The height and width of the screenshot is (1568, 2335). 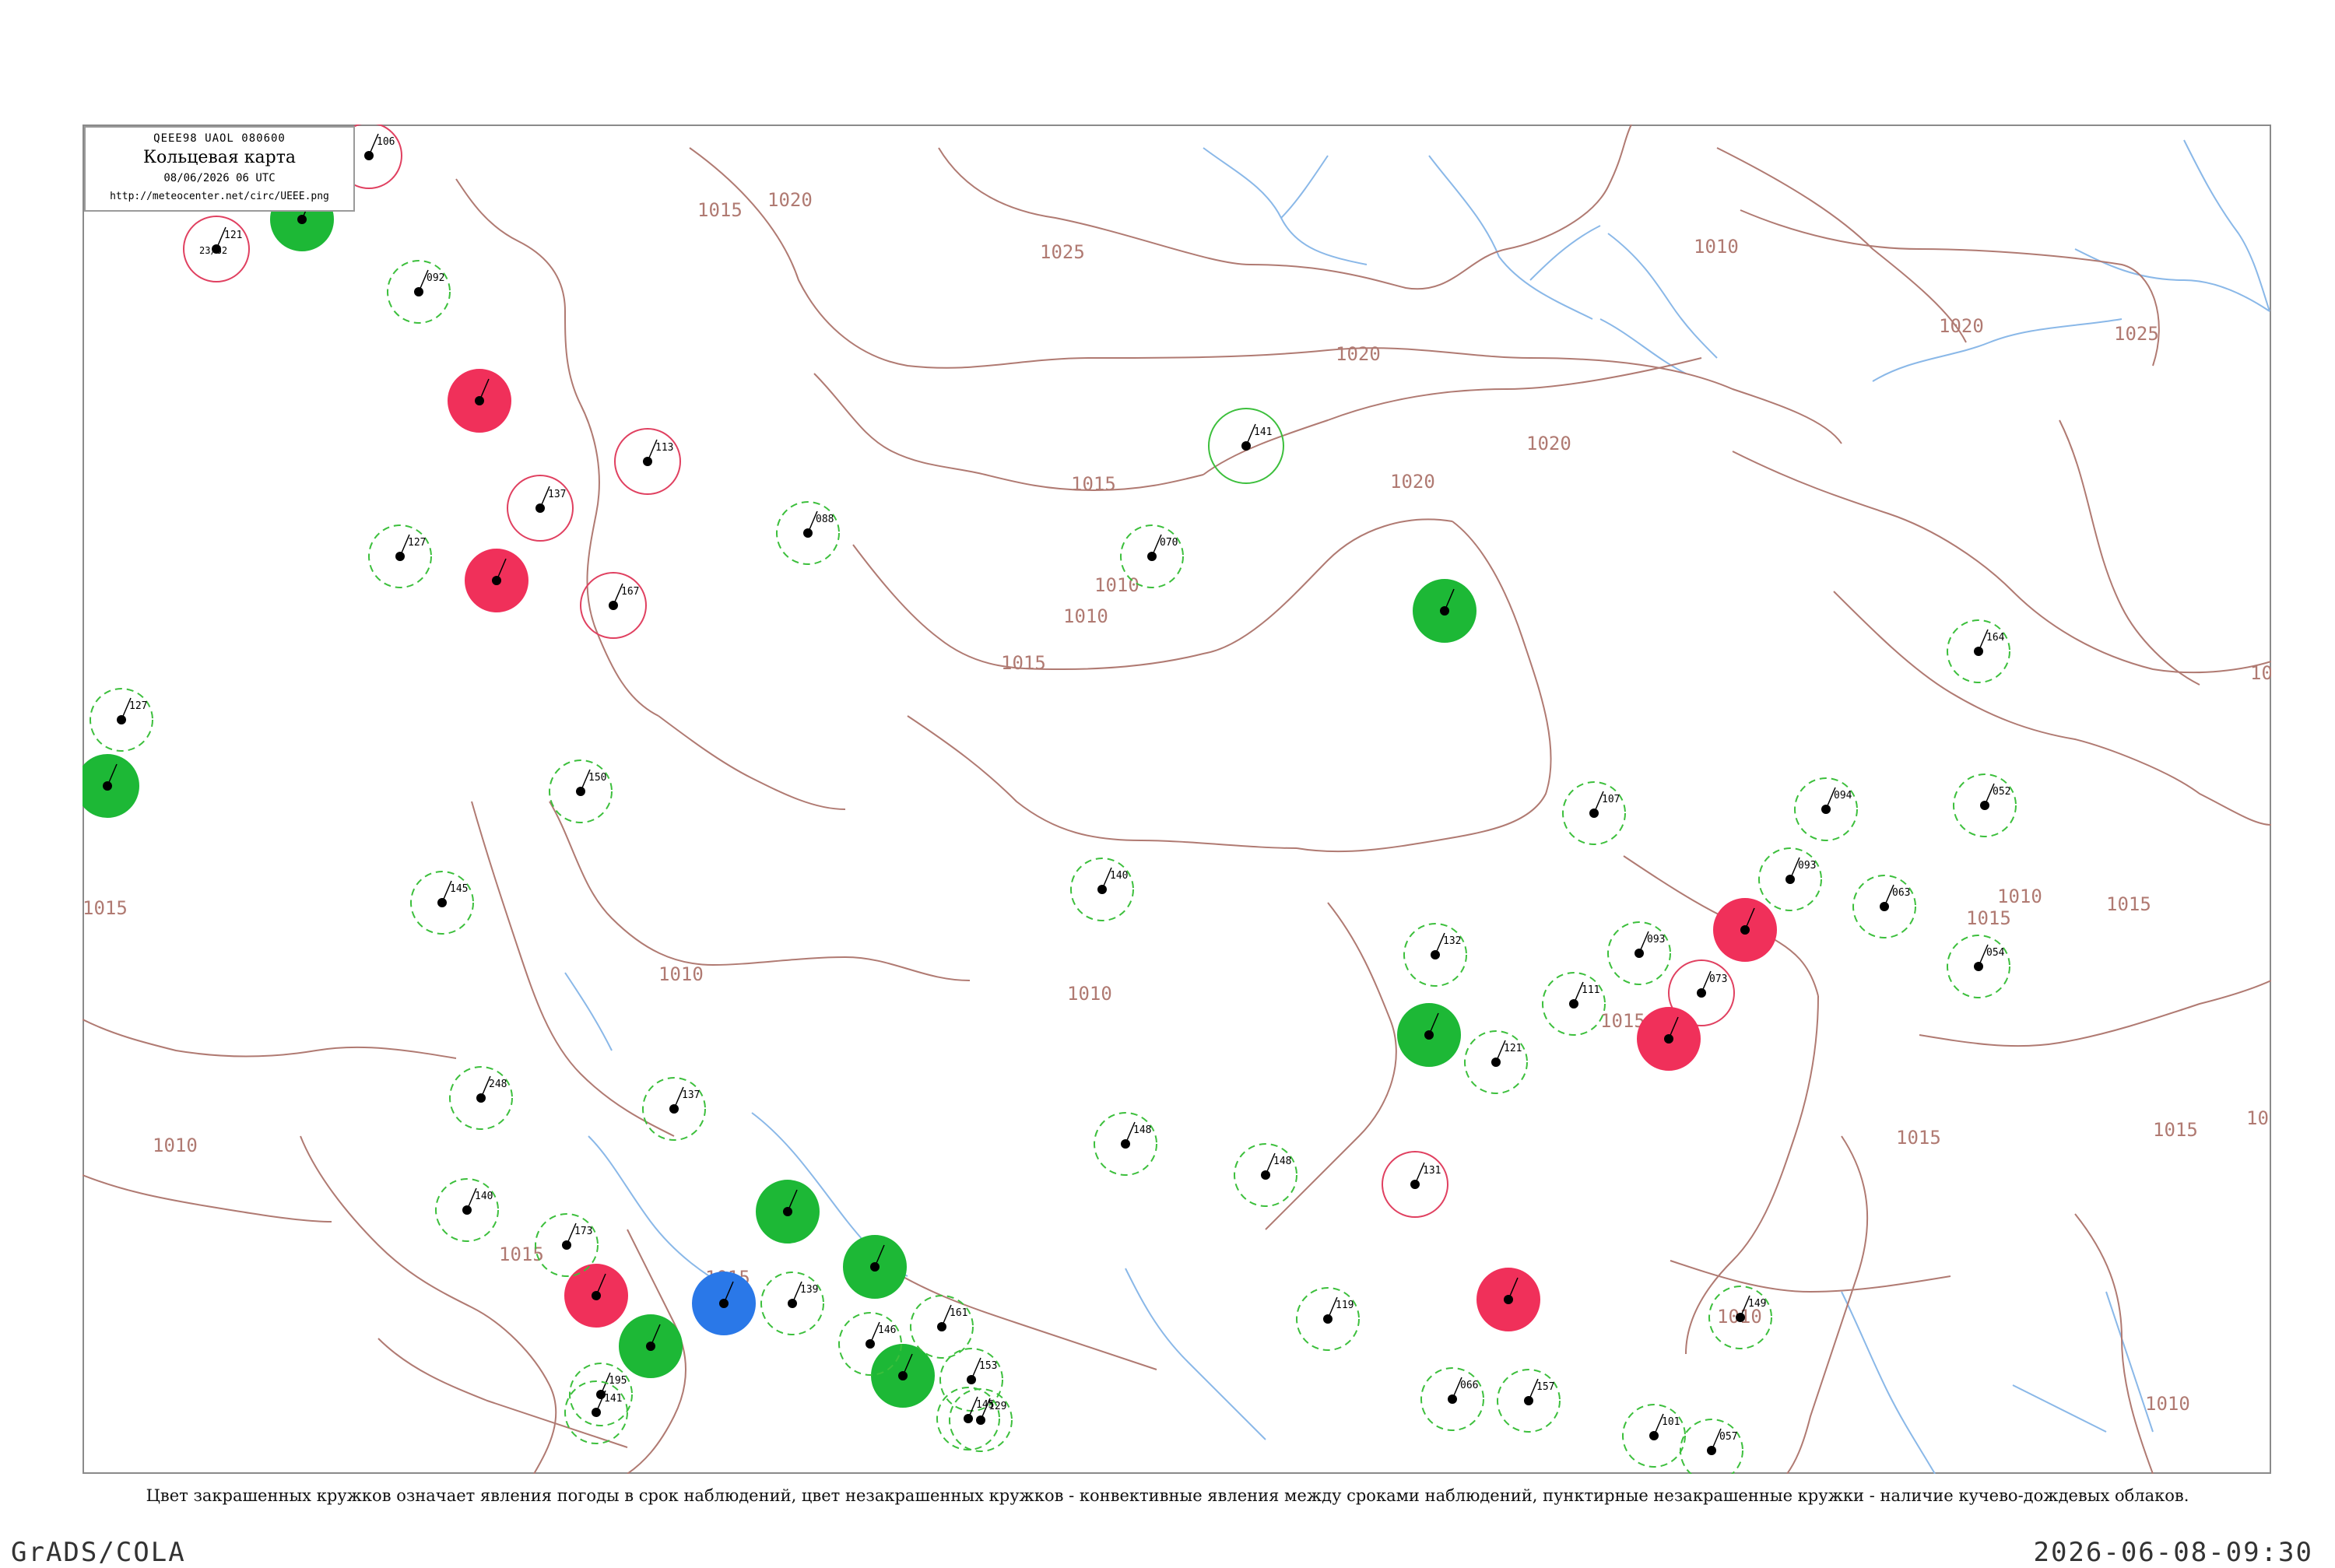 I want to click on weather-station: 101, so click(x=1654, y=1436).